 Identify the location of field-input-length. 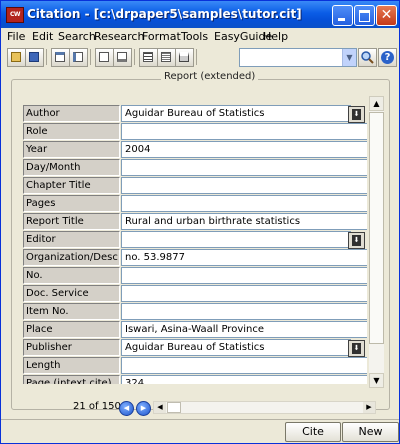
(244, 365).